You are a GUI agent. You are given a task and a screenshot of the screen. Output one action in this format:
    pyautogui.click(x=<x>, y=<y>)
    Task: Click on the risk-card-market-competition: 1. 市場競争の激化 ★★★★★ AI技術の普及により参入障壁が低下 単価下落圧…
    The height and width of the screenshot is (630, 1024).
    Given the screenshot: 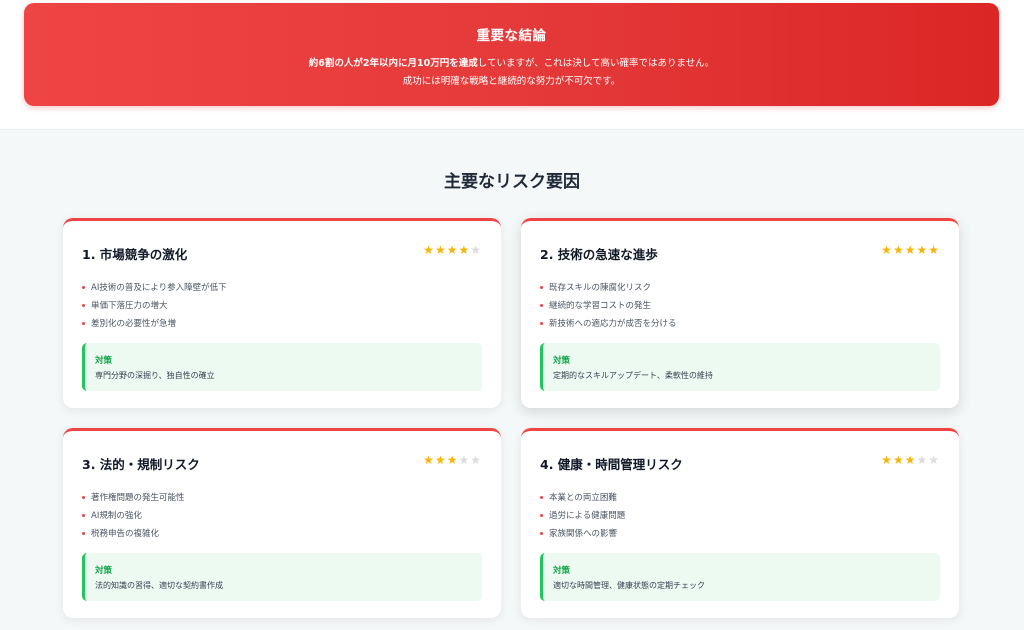 What is the action you would take?
    pyautogui.click(x=282, y=313)
    